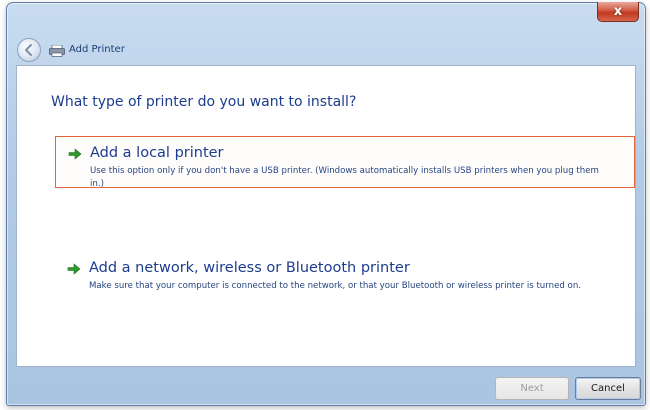  I want to click on printer-icon, so click(57, 51).